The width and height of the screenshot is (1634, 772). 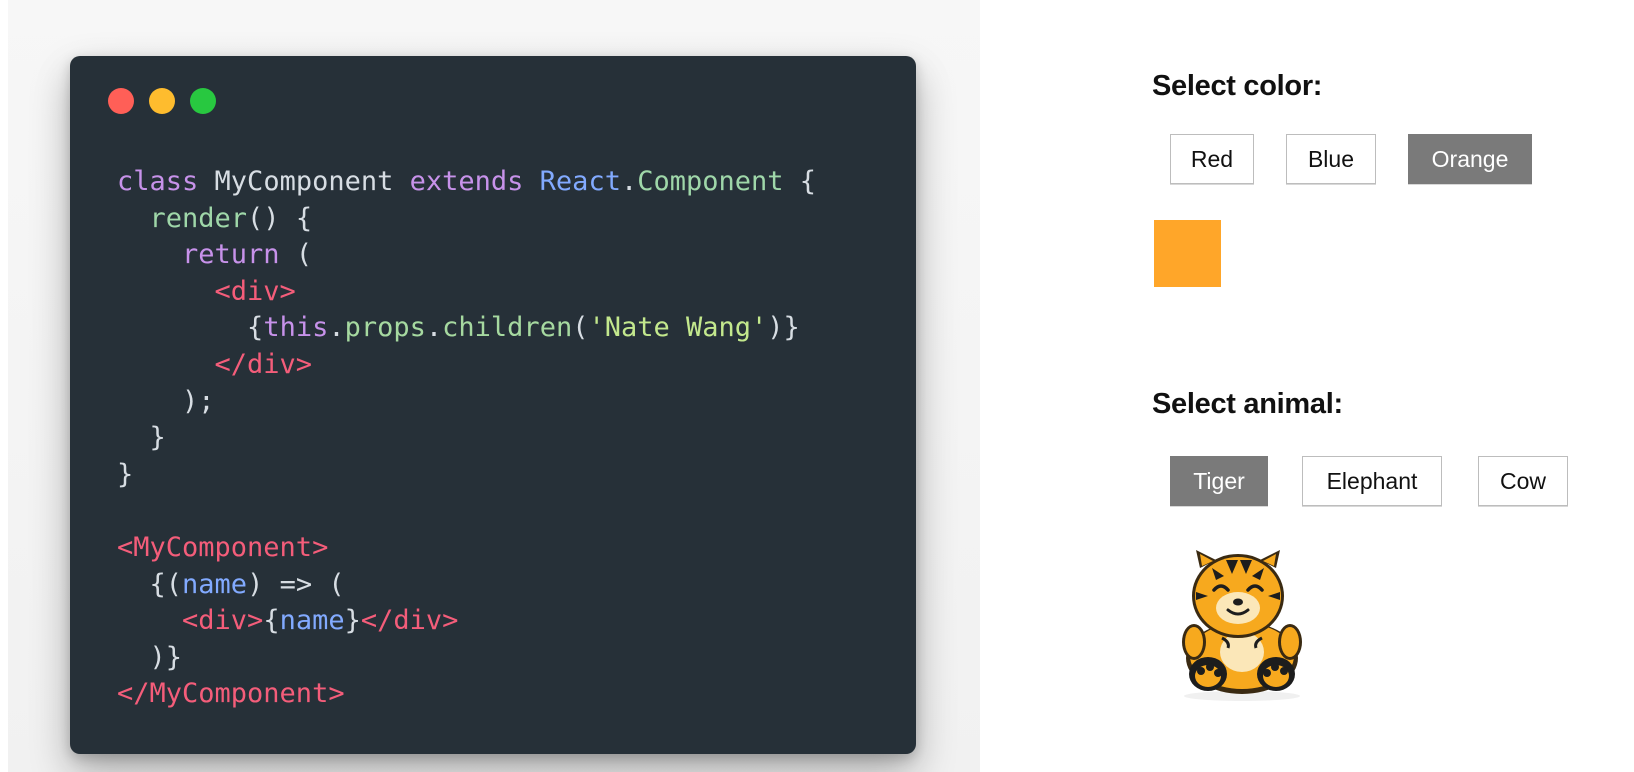 What do you see at coordinates (166, 401) in the screenshot?
I see `code-token: );` at bounding box center [166, 401].